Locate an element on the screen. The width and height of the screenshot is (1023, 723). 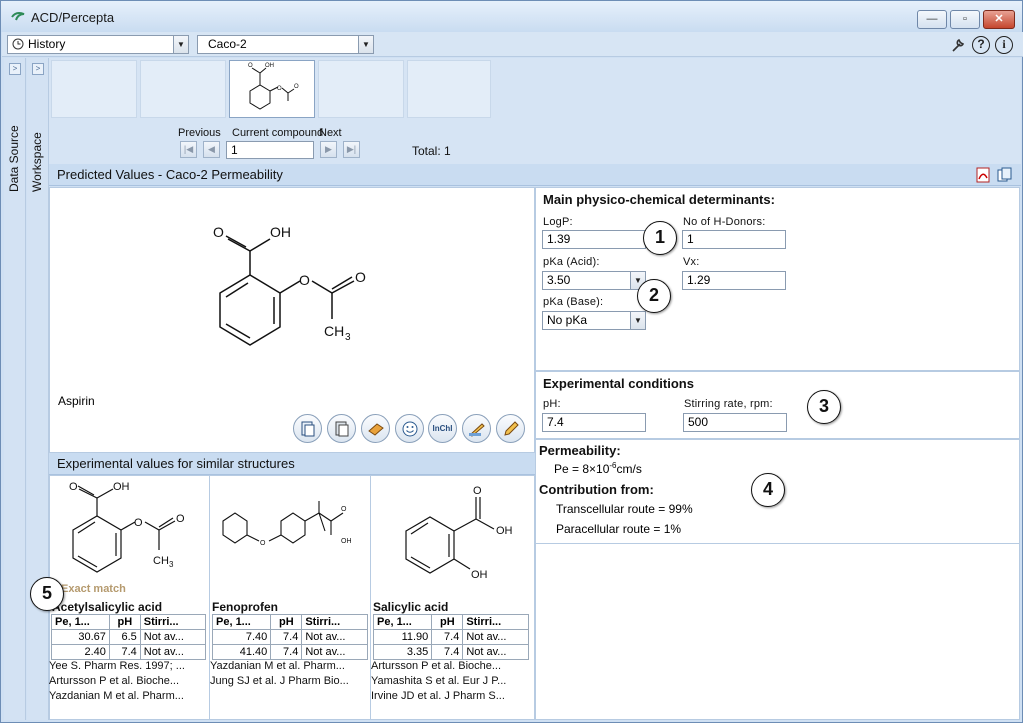
pka-base-dropdown: No pKa ▼ is located at coordinates (594, 320).